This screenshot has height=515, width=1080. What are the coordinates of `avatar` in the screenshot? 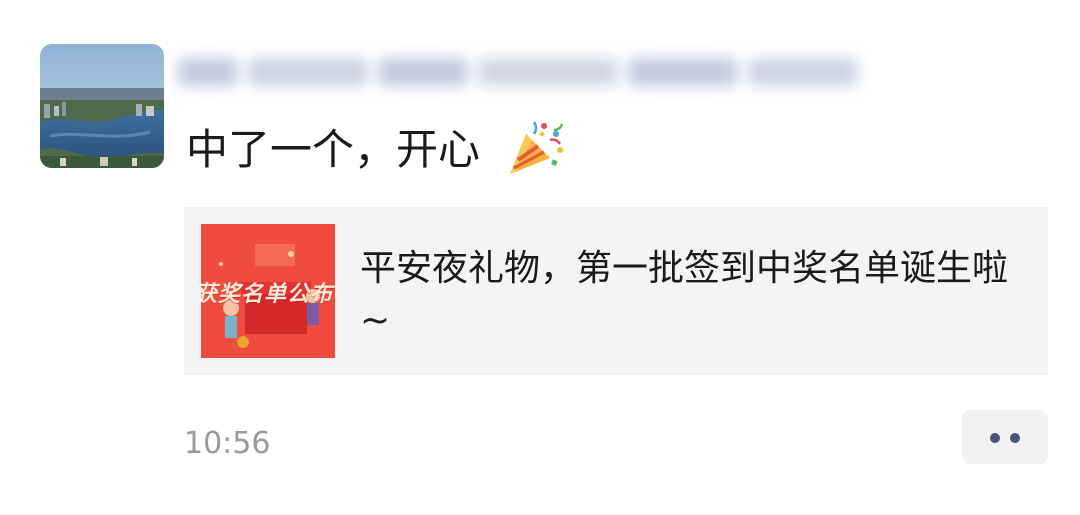 It's located at (102, 106).